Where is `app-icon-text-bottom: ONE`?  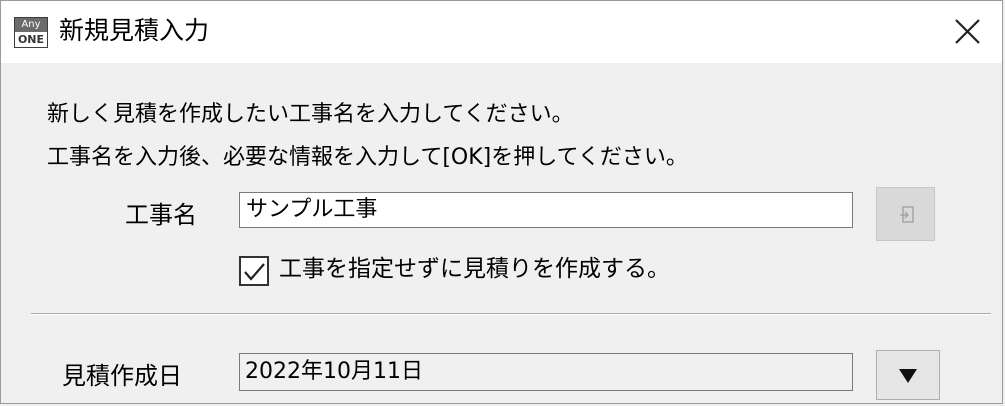 app-icon-text-bottom: ONE is located at coordinates (31, 39).